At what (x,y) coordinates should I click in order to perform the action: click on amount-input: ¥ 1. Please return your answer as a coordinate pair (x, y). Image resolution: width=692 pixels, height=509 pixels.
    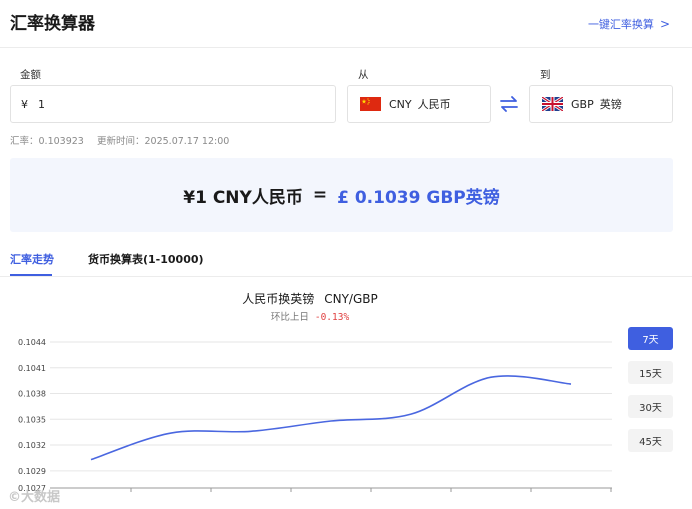
    Looking at the image, I should click on (173, 104).